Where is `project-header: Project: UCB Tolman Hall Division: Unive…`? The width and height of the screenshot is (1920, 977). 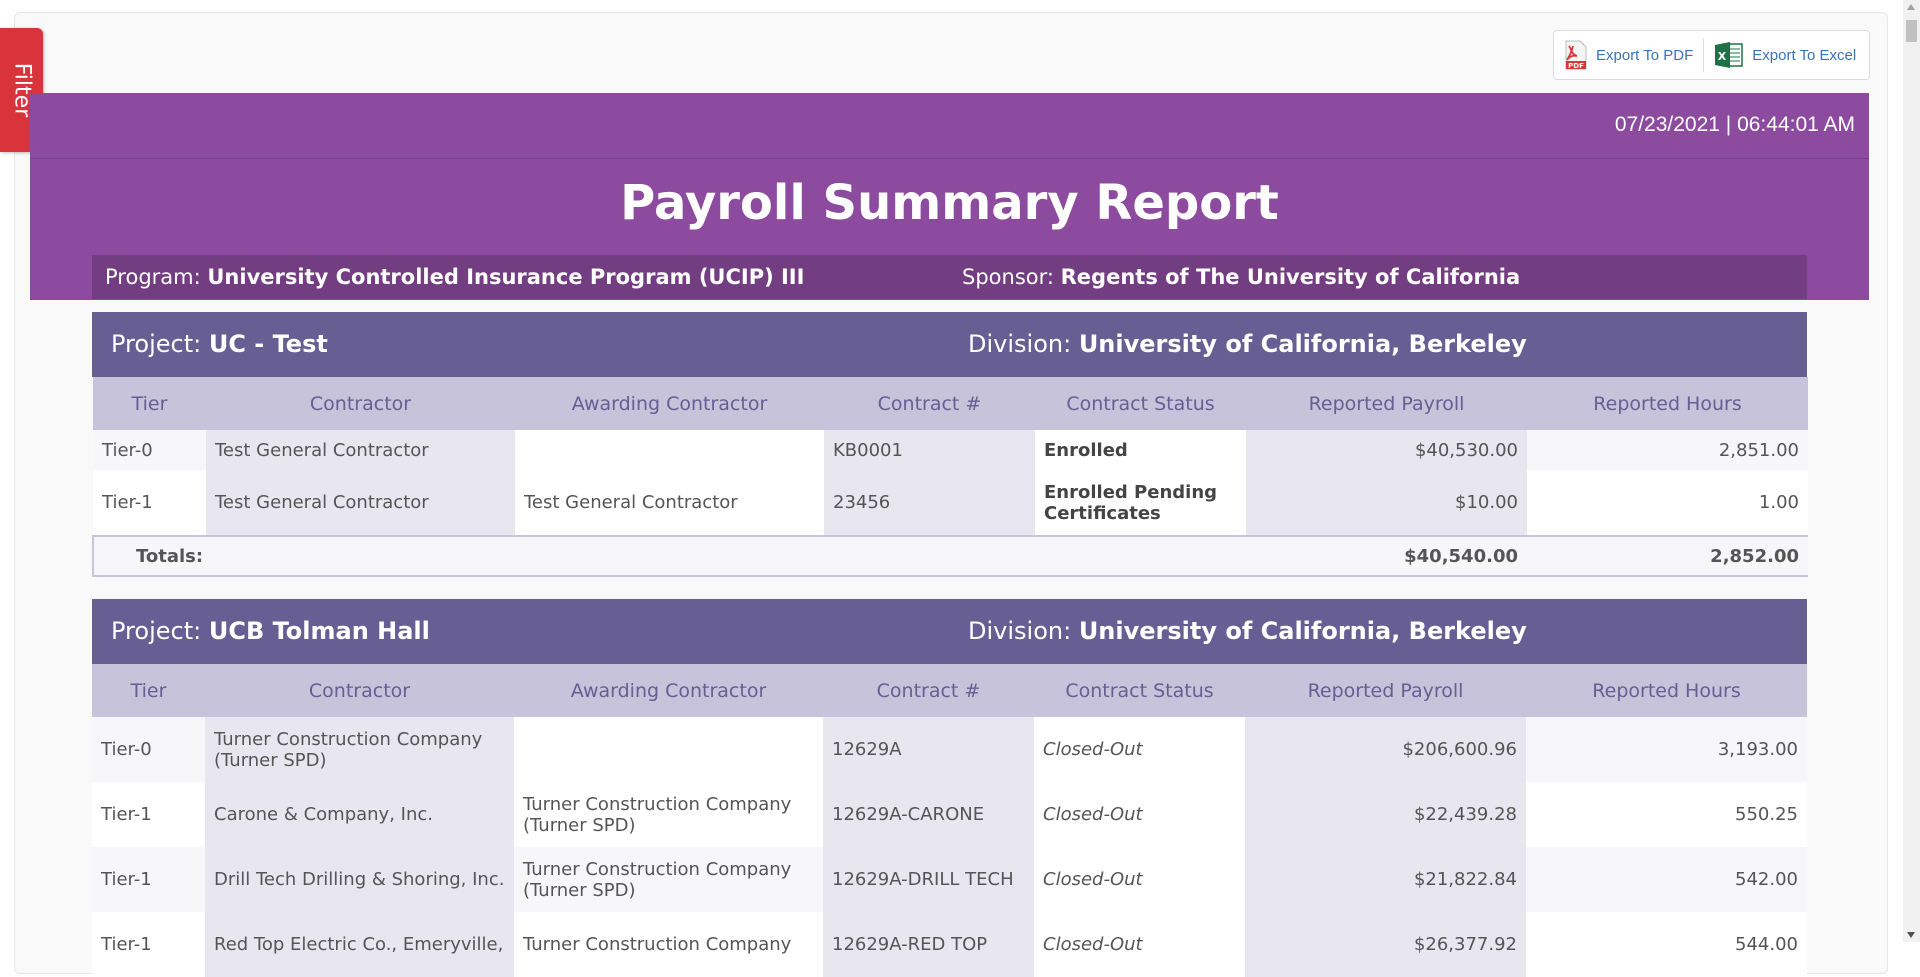 project-header: Project: UCB Tolman Hall Division: Unive… is located at coordinates (949, 631).